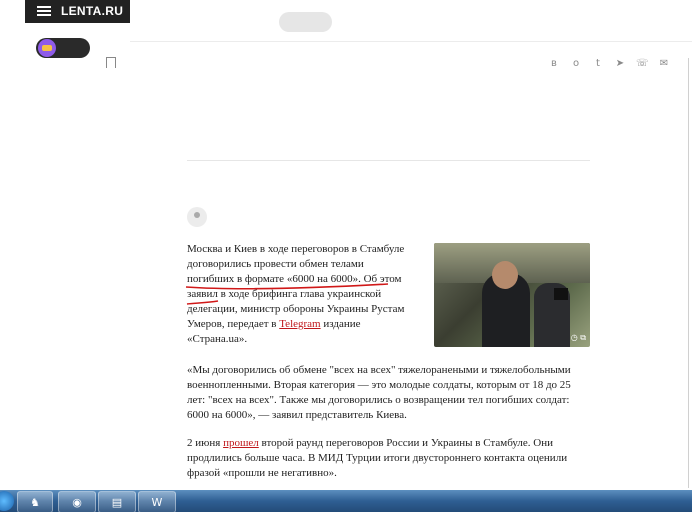 This screenshot has height=513, width=692. I want to click on bookmark-icon, so click(111, 62).